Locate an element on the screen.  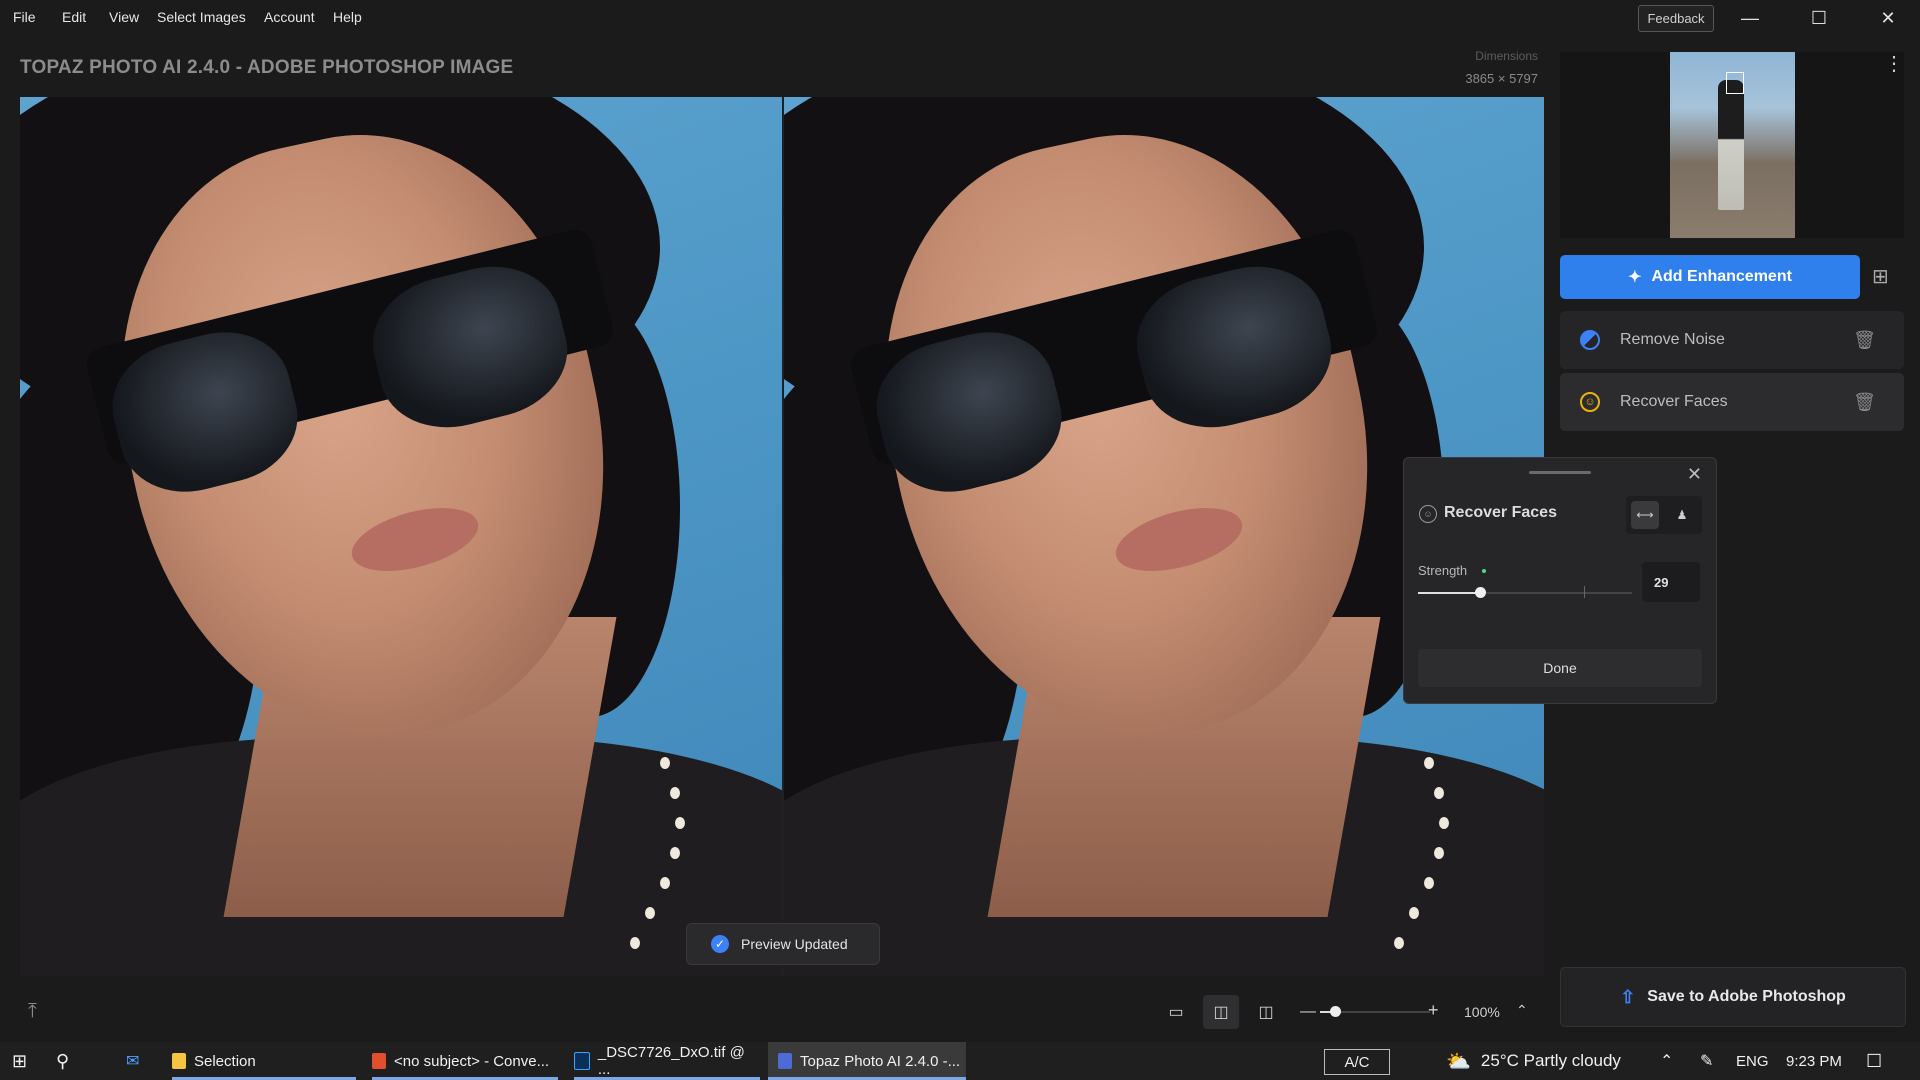
status-dot is located at coordinates (1484, 571).